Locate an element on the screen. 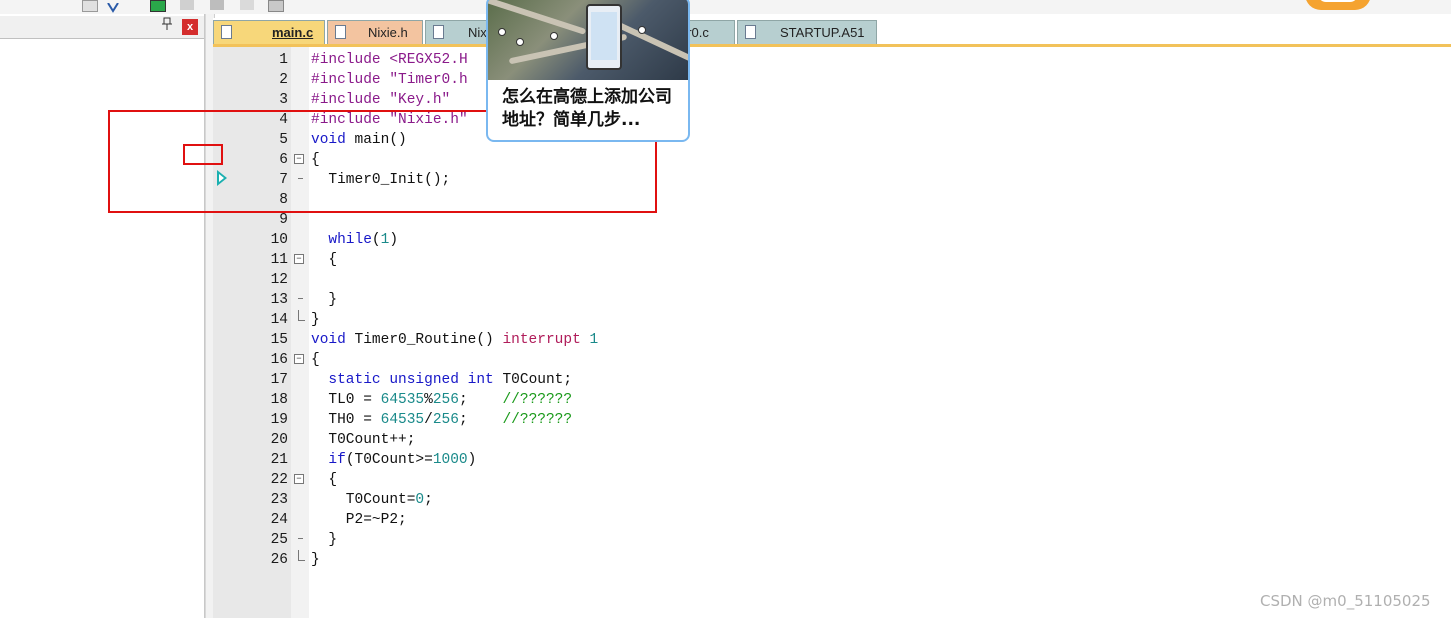 The image size is (1451, 618). code-text: T0Count=0; is located at coordinates (372, 500).